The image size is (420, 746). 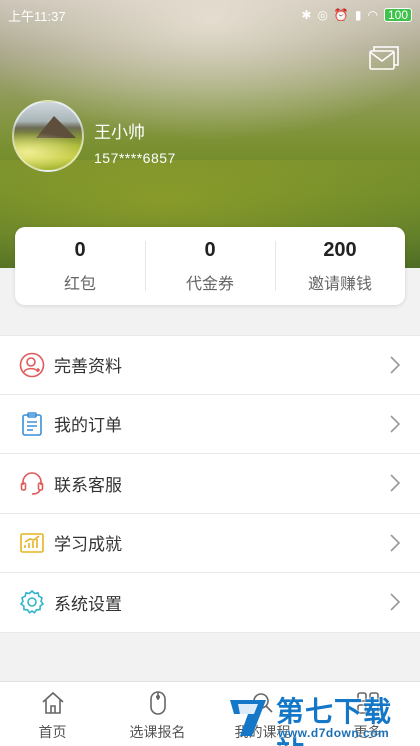 I want to click on tab-course-enroll: 选课报名, so click(x=157, y=714).